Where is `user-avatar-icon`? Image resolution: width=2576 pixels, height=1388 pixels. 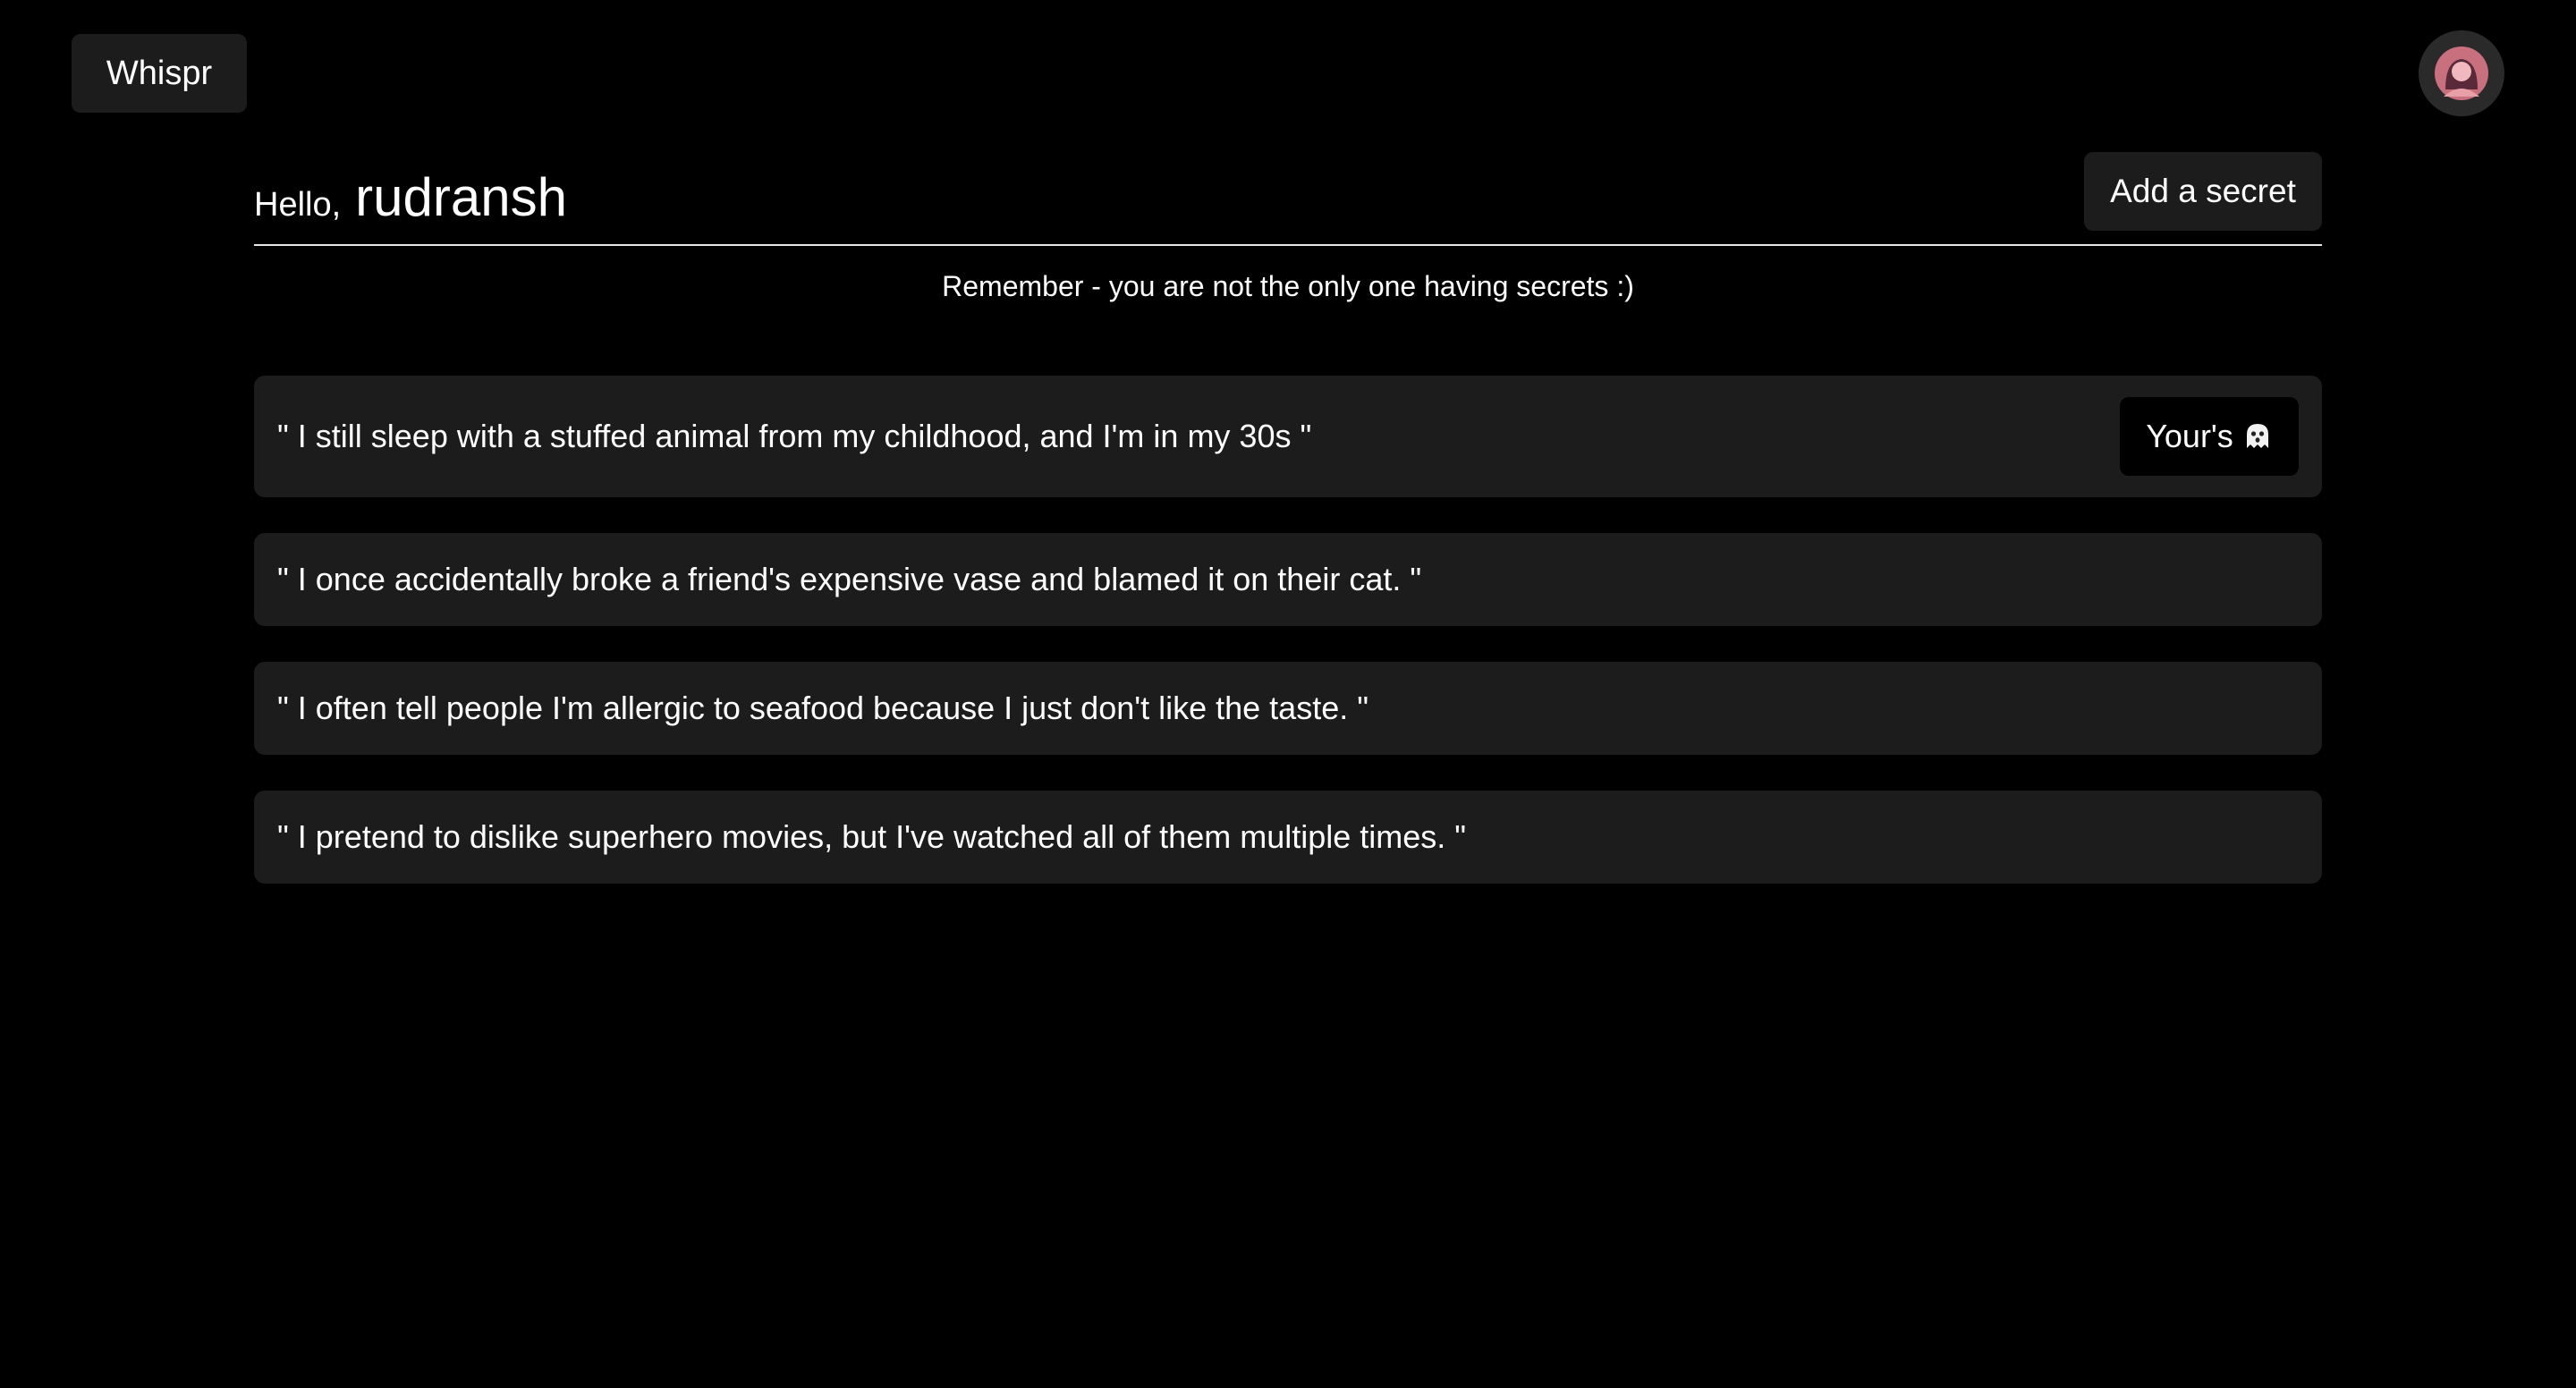 user-avatar-icon is located at coordinates (2461, 73).